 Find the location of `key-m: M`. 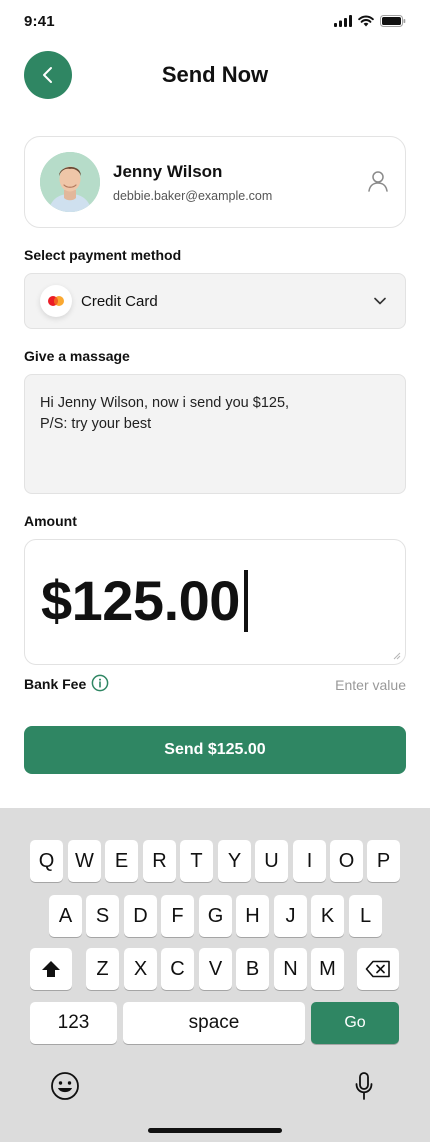

key-m: M is located at coordinates (327, 969).